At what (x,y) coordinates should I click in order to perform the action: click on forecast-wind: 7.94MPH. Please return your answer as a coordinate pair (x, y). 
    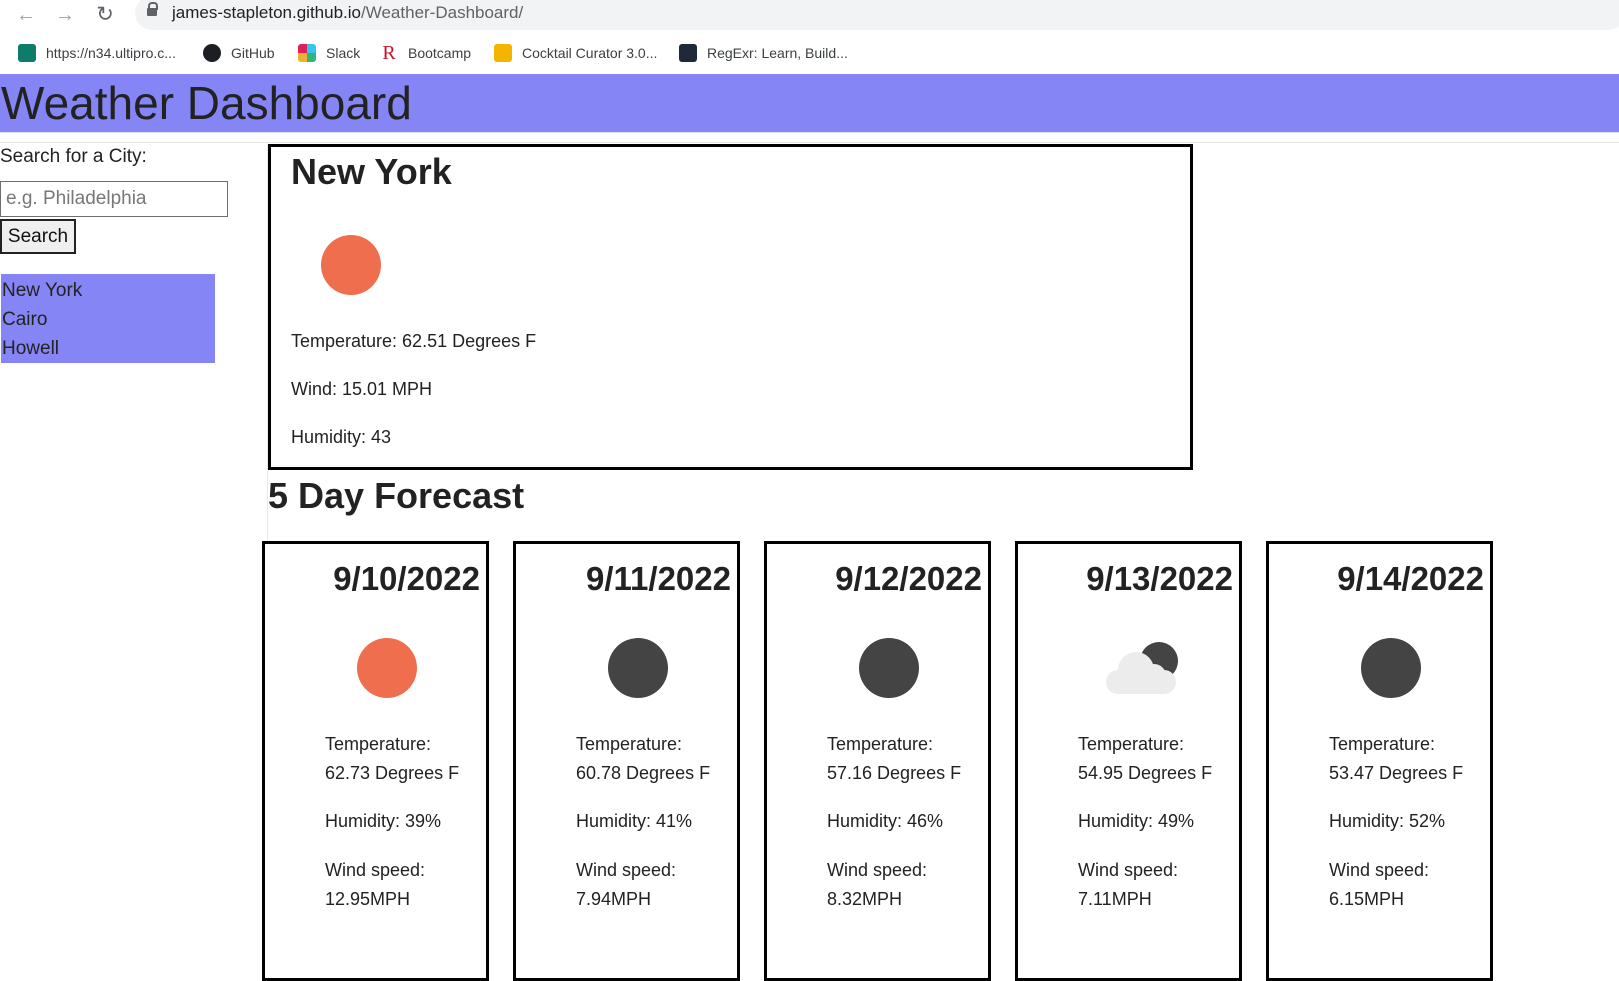
    Looking at the image, I should click on (614, 899).